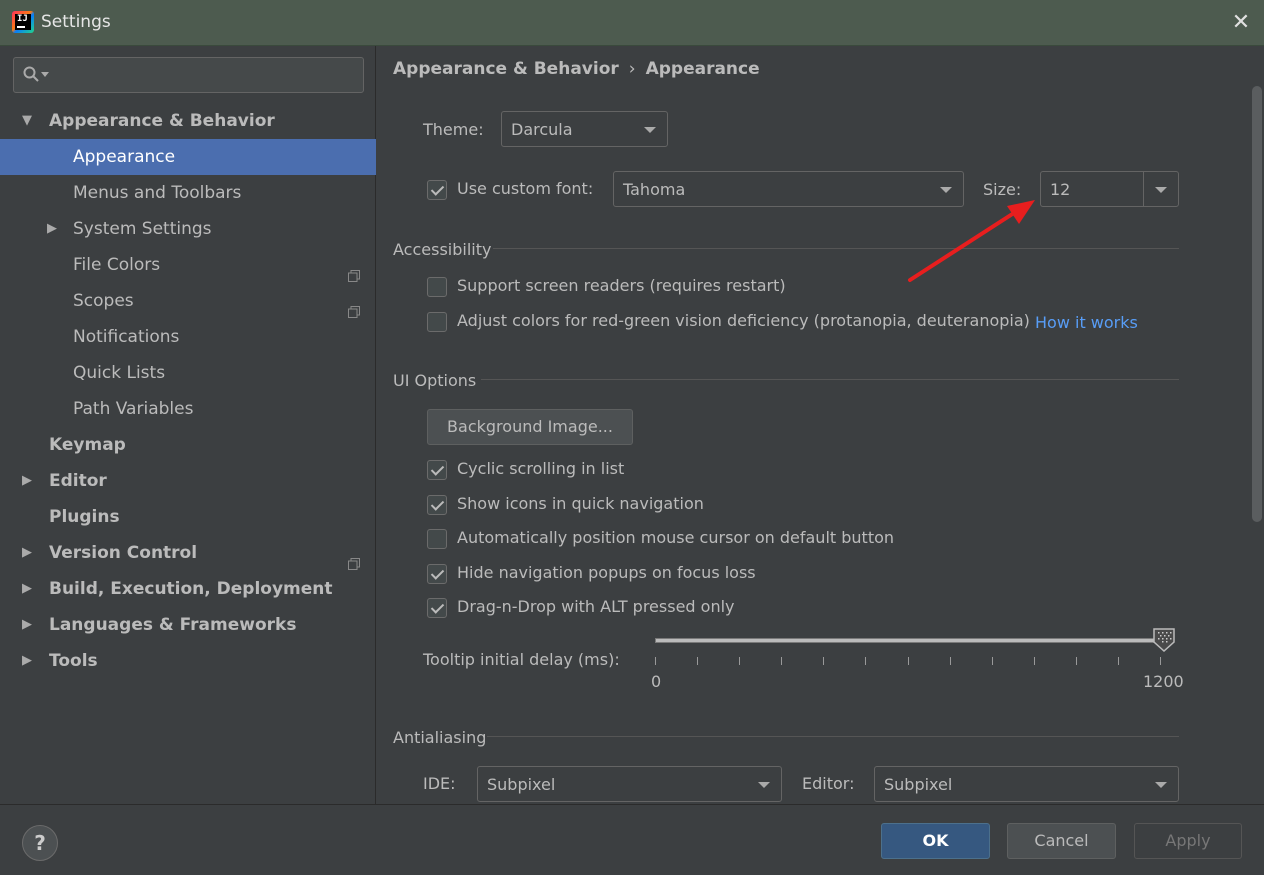 This screenshot has width=1264, height=875. Describe the element at coordinates (629, 784) in the screenshot. I see `ide-antialiasing-dropdown: Subpixel` at that location.